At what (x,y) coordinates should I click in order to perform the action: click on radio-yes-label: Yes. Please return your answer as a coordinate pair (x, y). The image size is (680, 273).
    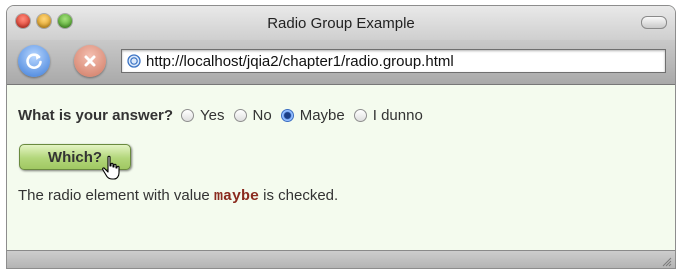
    Looking at the image, I should click on (212, 115).